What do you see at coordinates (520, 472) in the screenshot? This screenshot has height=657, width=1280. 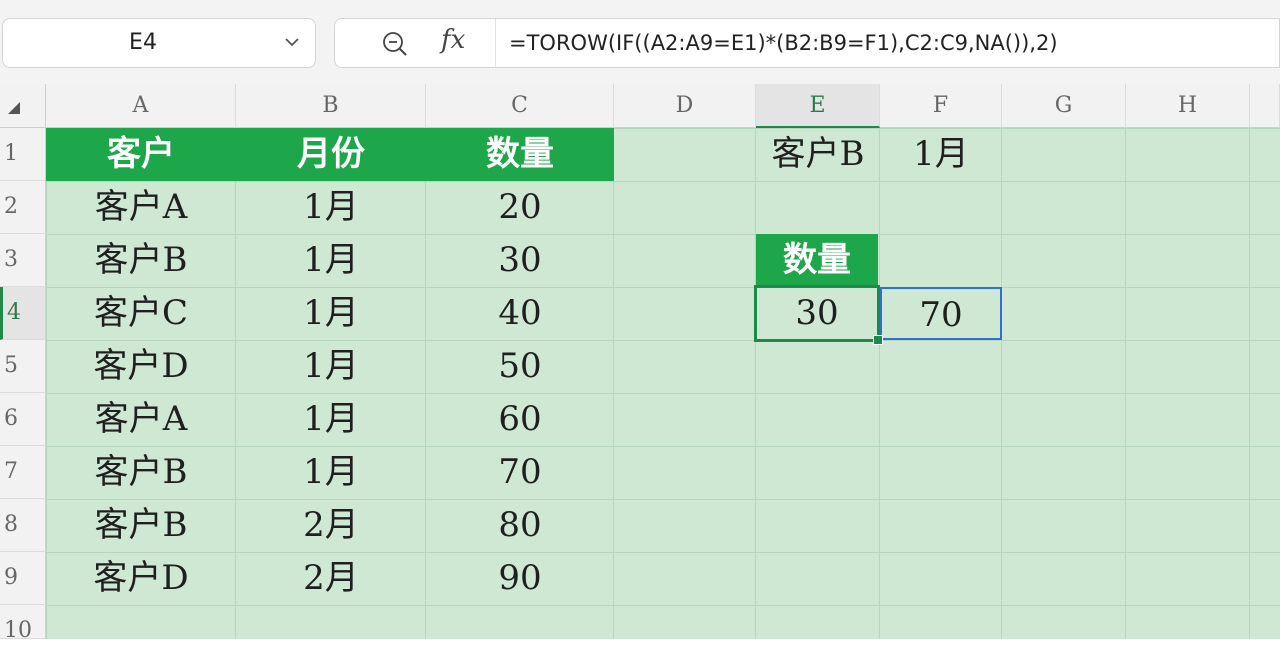 I see `cell-c7: 70` at bounding box center [520, 472].